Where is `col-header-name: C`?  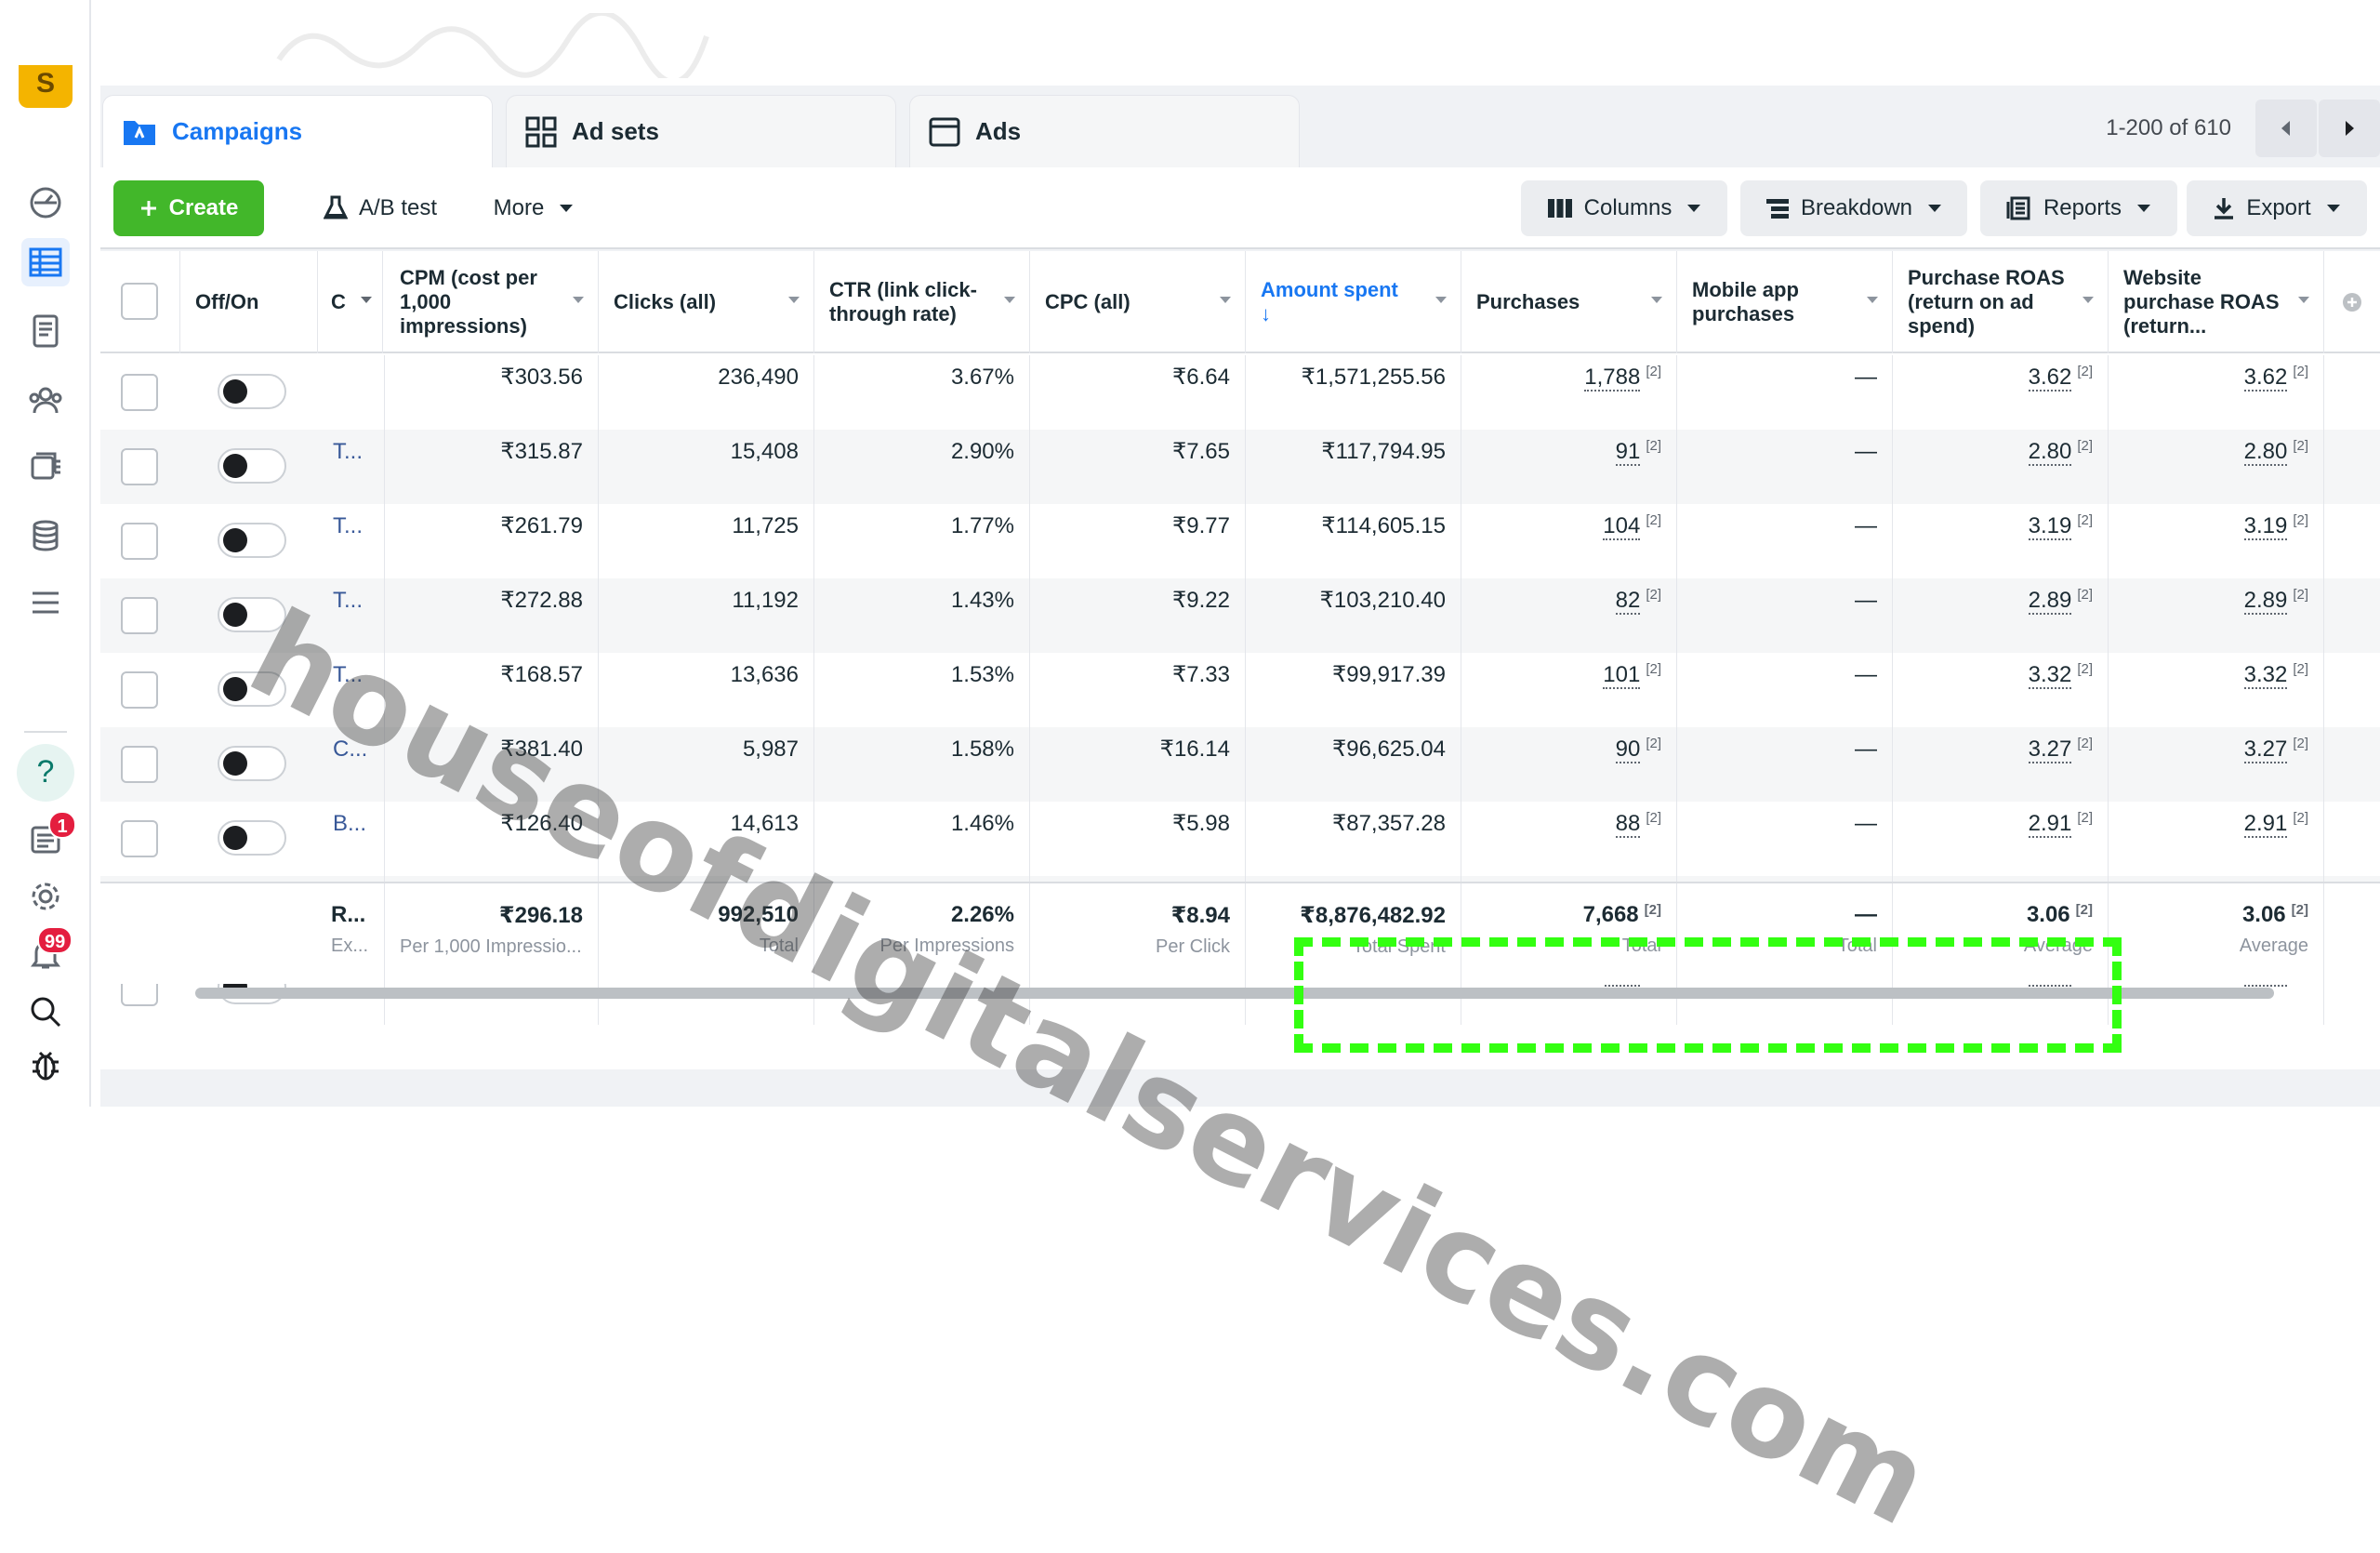 col-header-name: C is located at coordinates (350, 302).